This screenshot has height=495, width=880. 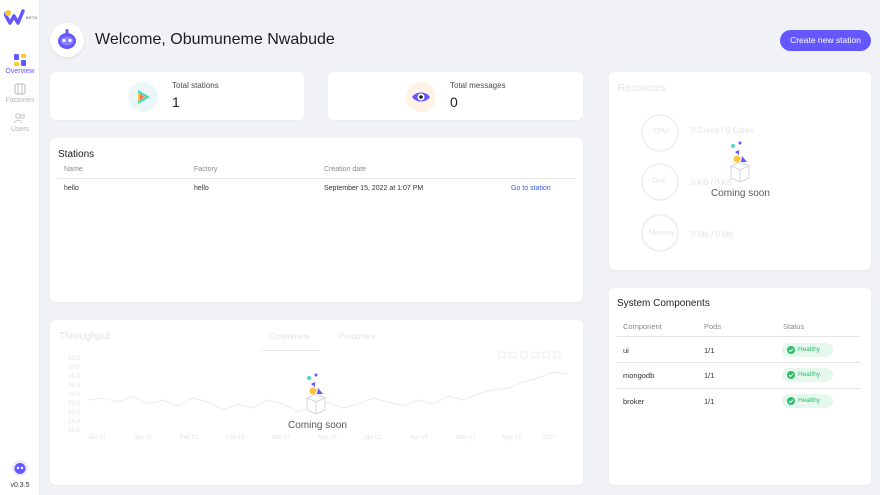 What do you see at coordinates (73, 169) in the screenshot?
I see `column-header-name: Name` at bounding box center [73, 169].